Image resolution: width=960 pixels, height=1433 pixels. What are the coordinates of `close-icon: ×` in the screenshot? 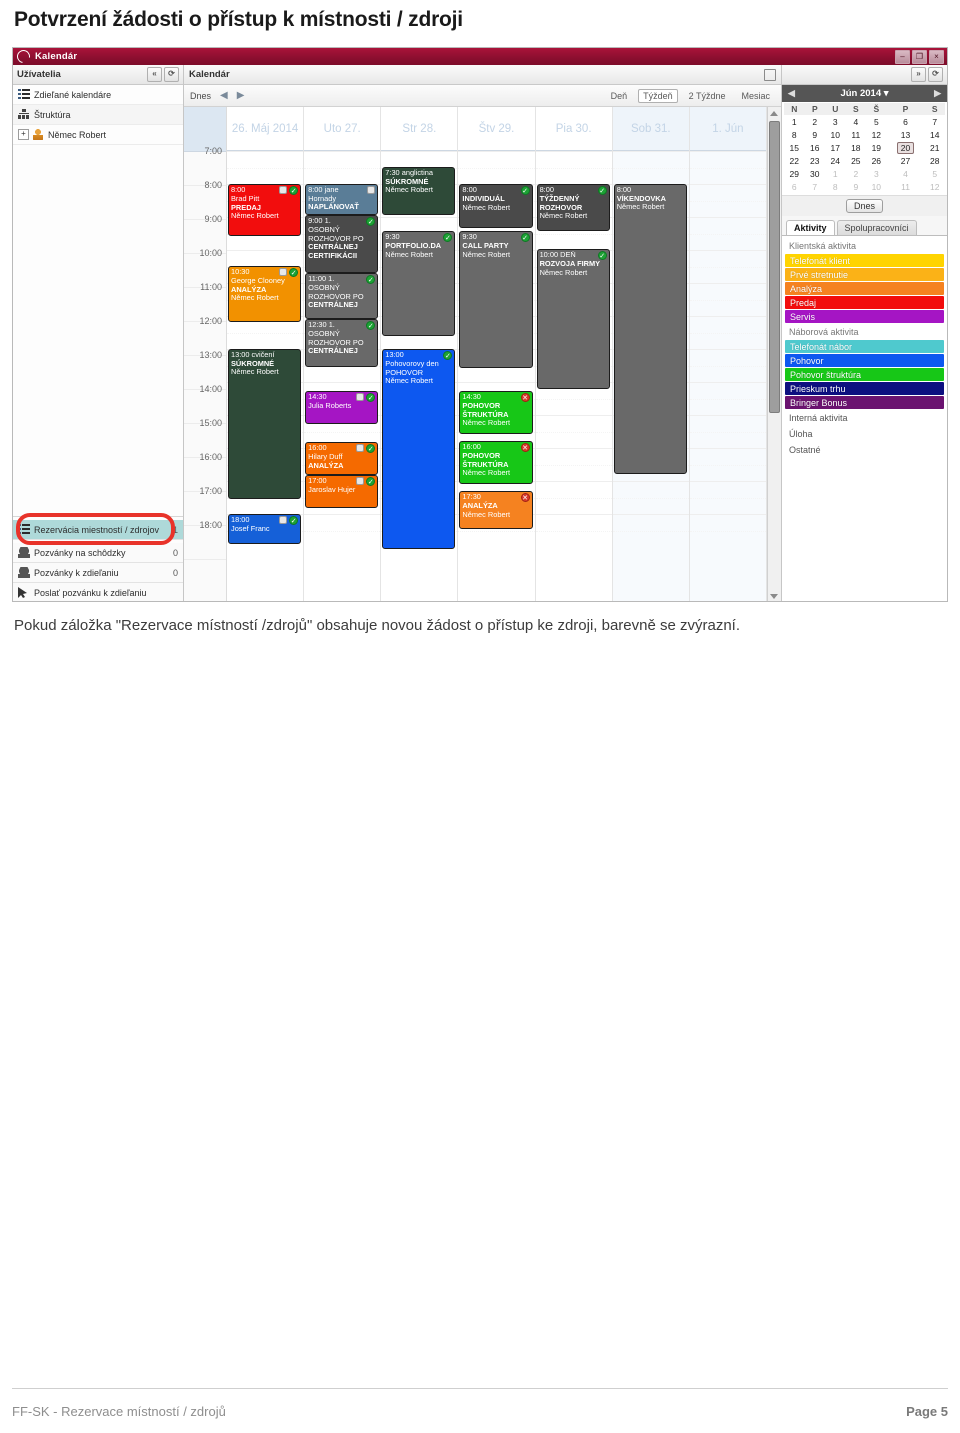 It's located at (936, 57).